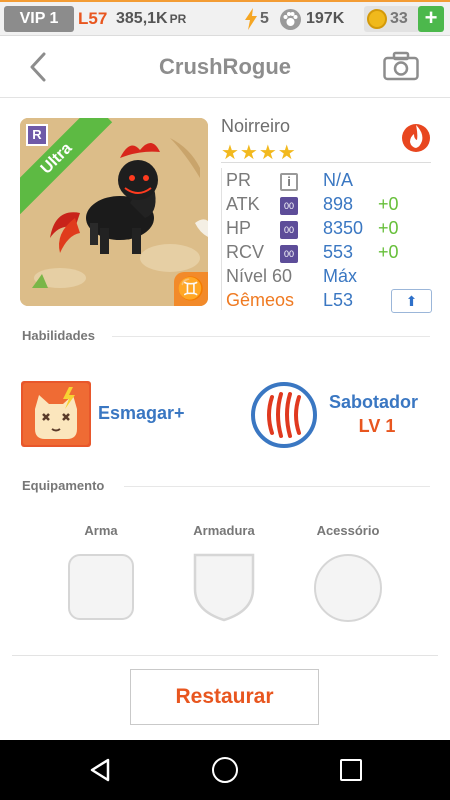 The width and height of the screenshot is (450, 800). Describe the element at coordinates (289, 182) in the screenshot. I see `info-icon: i` at that location.